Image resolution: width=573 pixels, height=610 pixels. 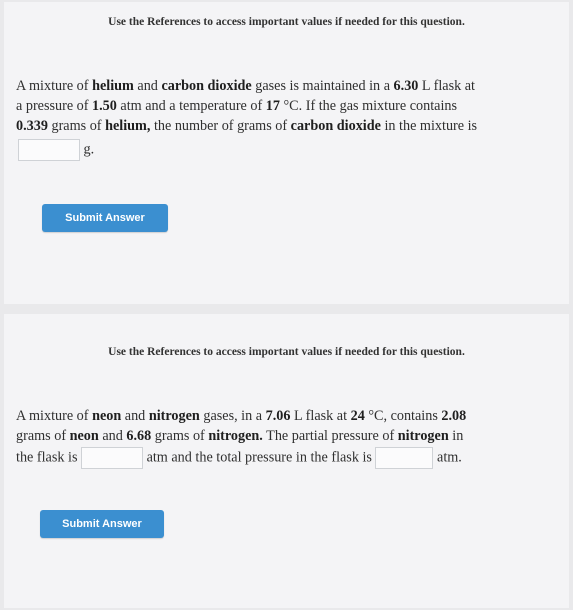 What do you see at coordinates (235, 436) in the screenshot?
I see `question-term: nitrogen.` at bounding box center [235, 436].